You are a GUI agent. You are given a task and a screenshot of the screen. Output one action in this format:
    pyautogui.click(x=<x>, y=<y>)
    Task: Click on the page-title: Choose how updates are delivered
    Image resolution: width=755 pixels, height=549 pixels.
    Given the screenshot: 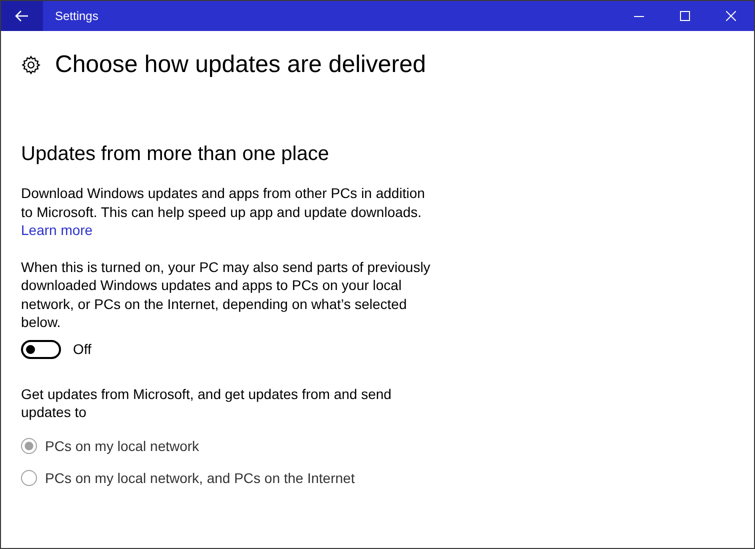 What is the action you would take?
    pyautogui.click(x=240, y=65)
    